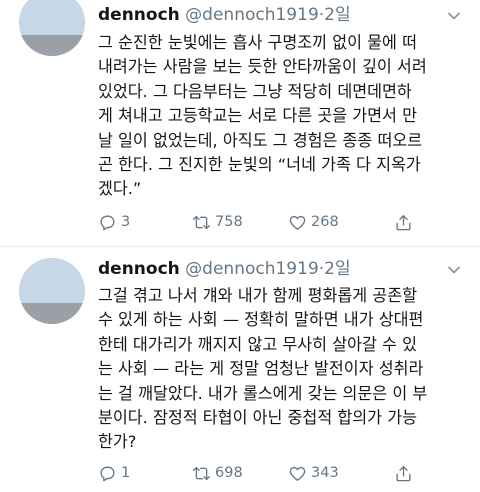  What do you see at coordinates (126, 222) in the screenshot?
I see `reply-count: 3` at bounding box center [126, 222].